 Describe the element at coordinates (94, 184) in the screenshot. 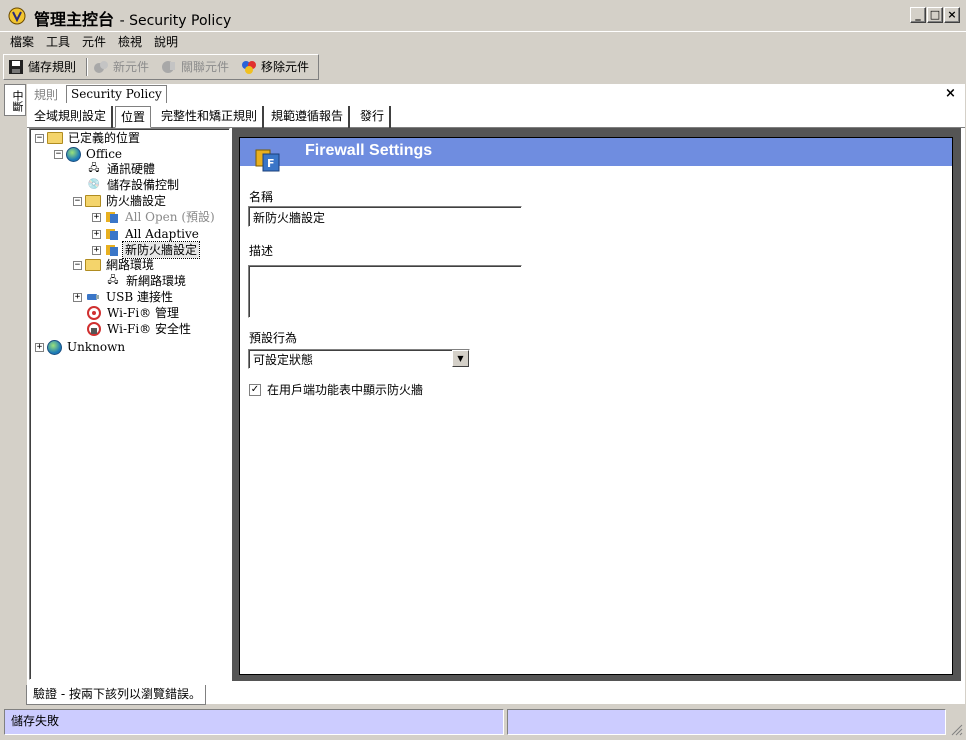

I see `storage-device-icon: 💿` at that location.